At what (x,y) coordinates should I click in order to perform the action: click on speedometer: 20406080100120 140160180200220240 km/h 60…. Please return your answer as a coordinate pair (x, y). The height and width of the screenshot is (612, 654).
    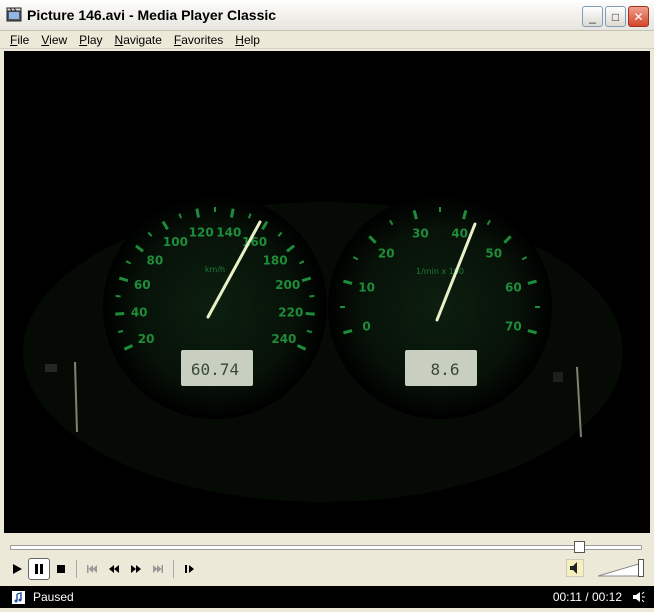
    Looking at the image, I should click on (215, 307).